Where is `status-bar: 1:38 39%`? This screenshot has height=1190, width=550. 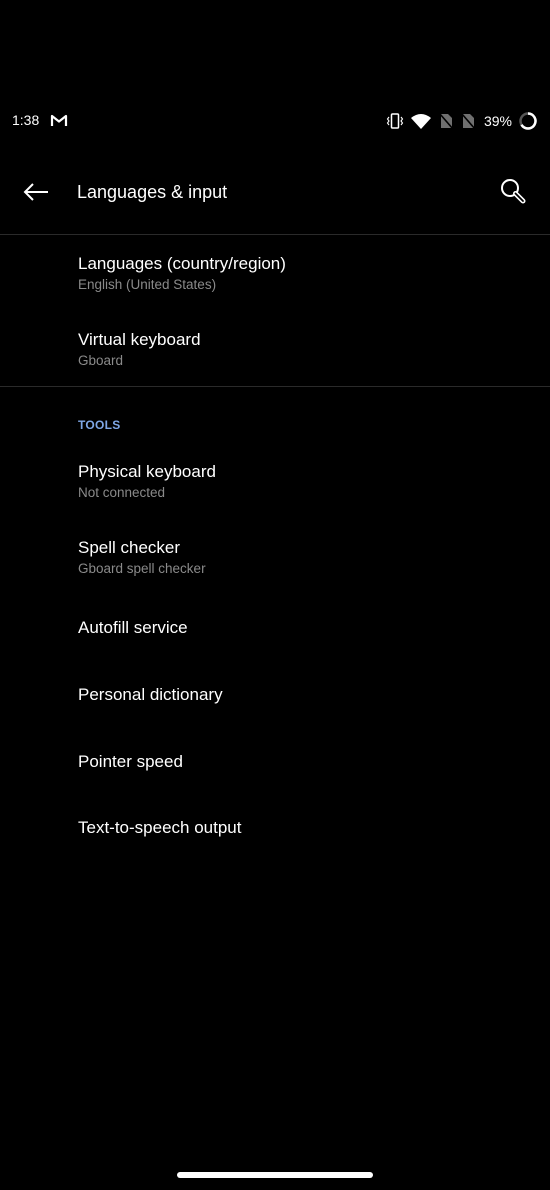
status-bar: 1:38 39% is located at coordinates (275, 121).